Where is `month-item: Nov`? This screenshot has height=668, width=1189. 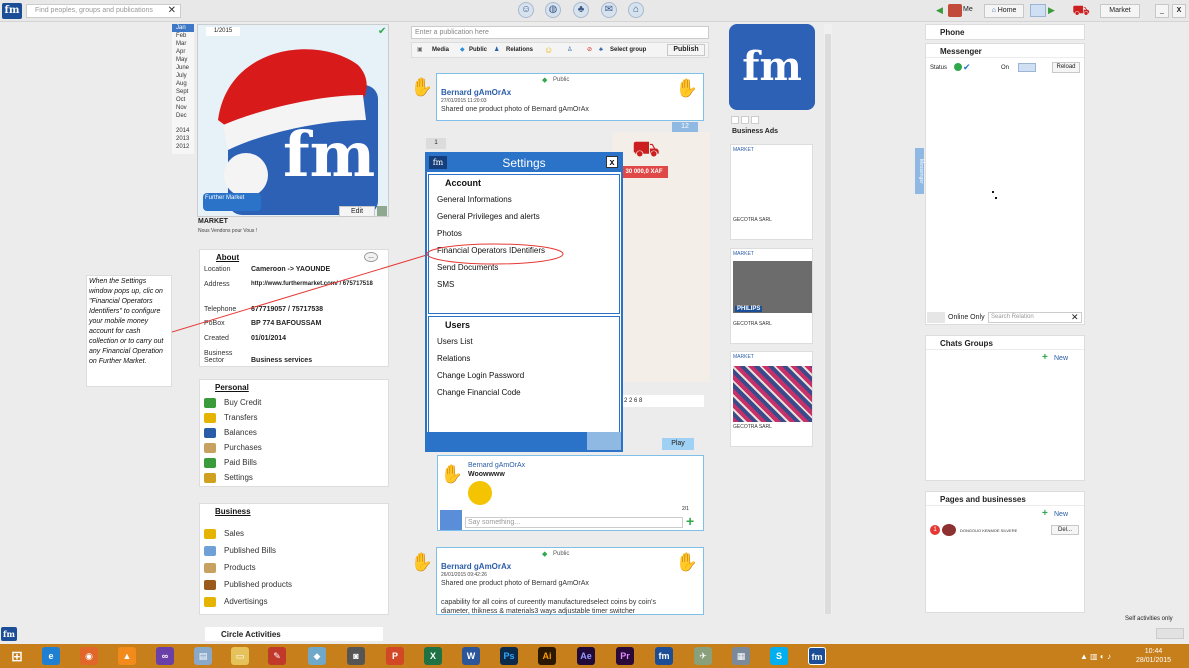 month-item: Nov is located at coordinates (183, 108).